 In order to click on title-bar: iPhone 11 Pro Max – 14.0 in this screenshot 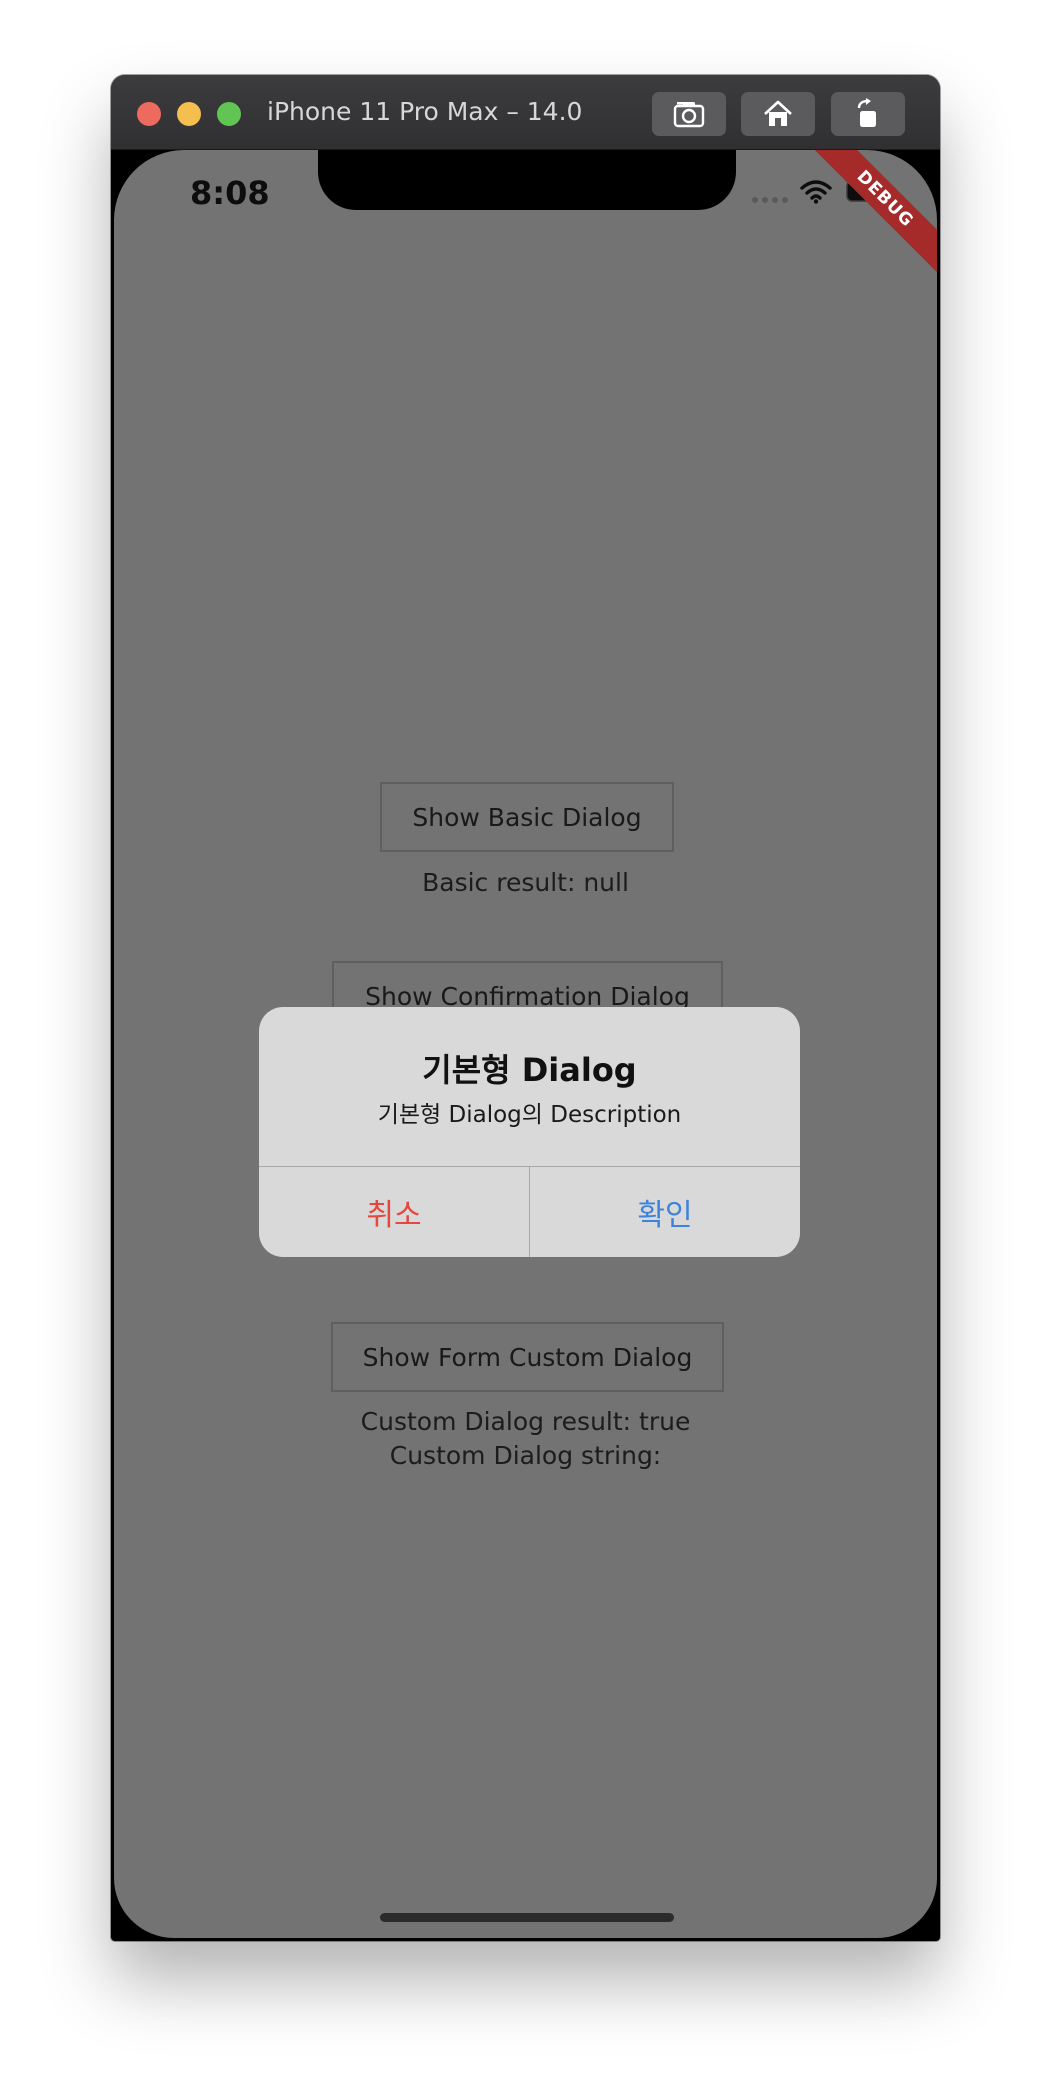, I will do `click(525, 112)`.